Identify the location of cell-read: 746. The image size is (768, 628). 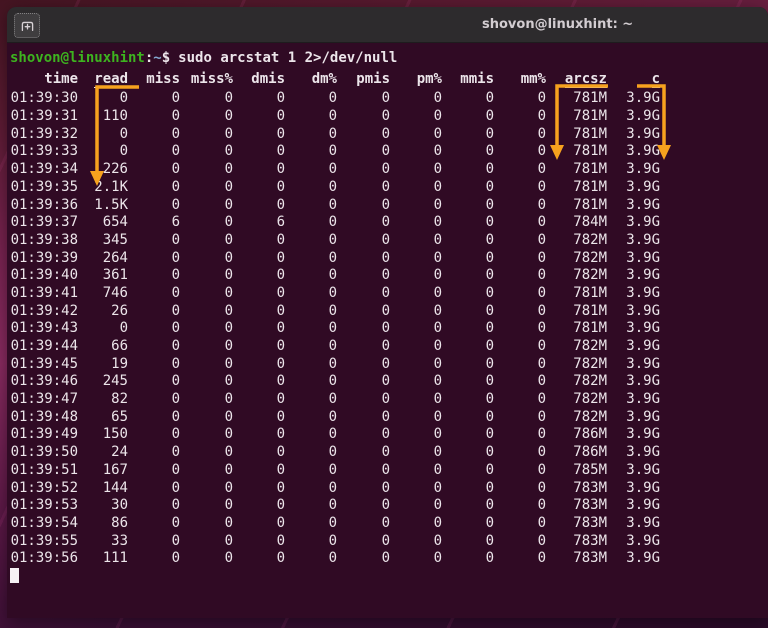
(115, 292).